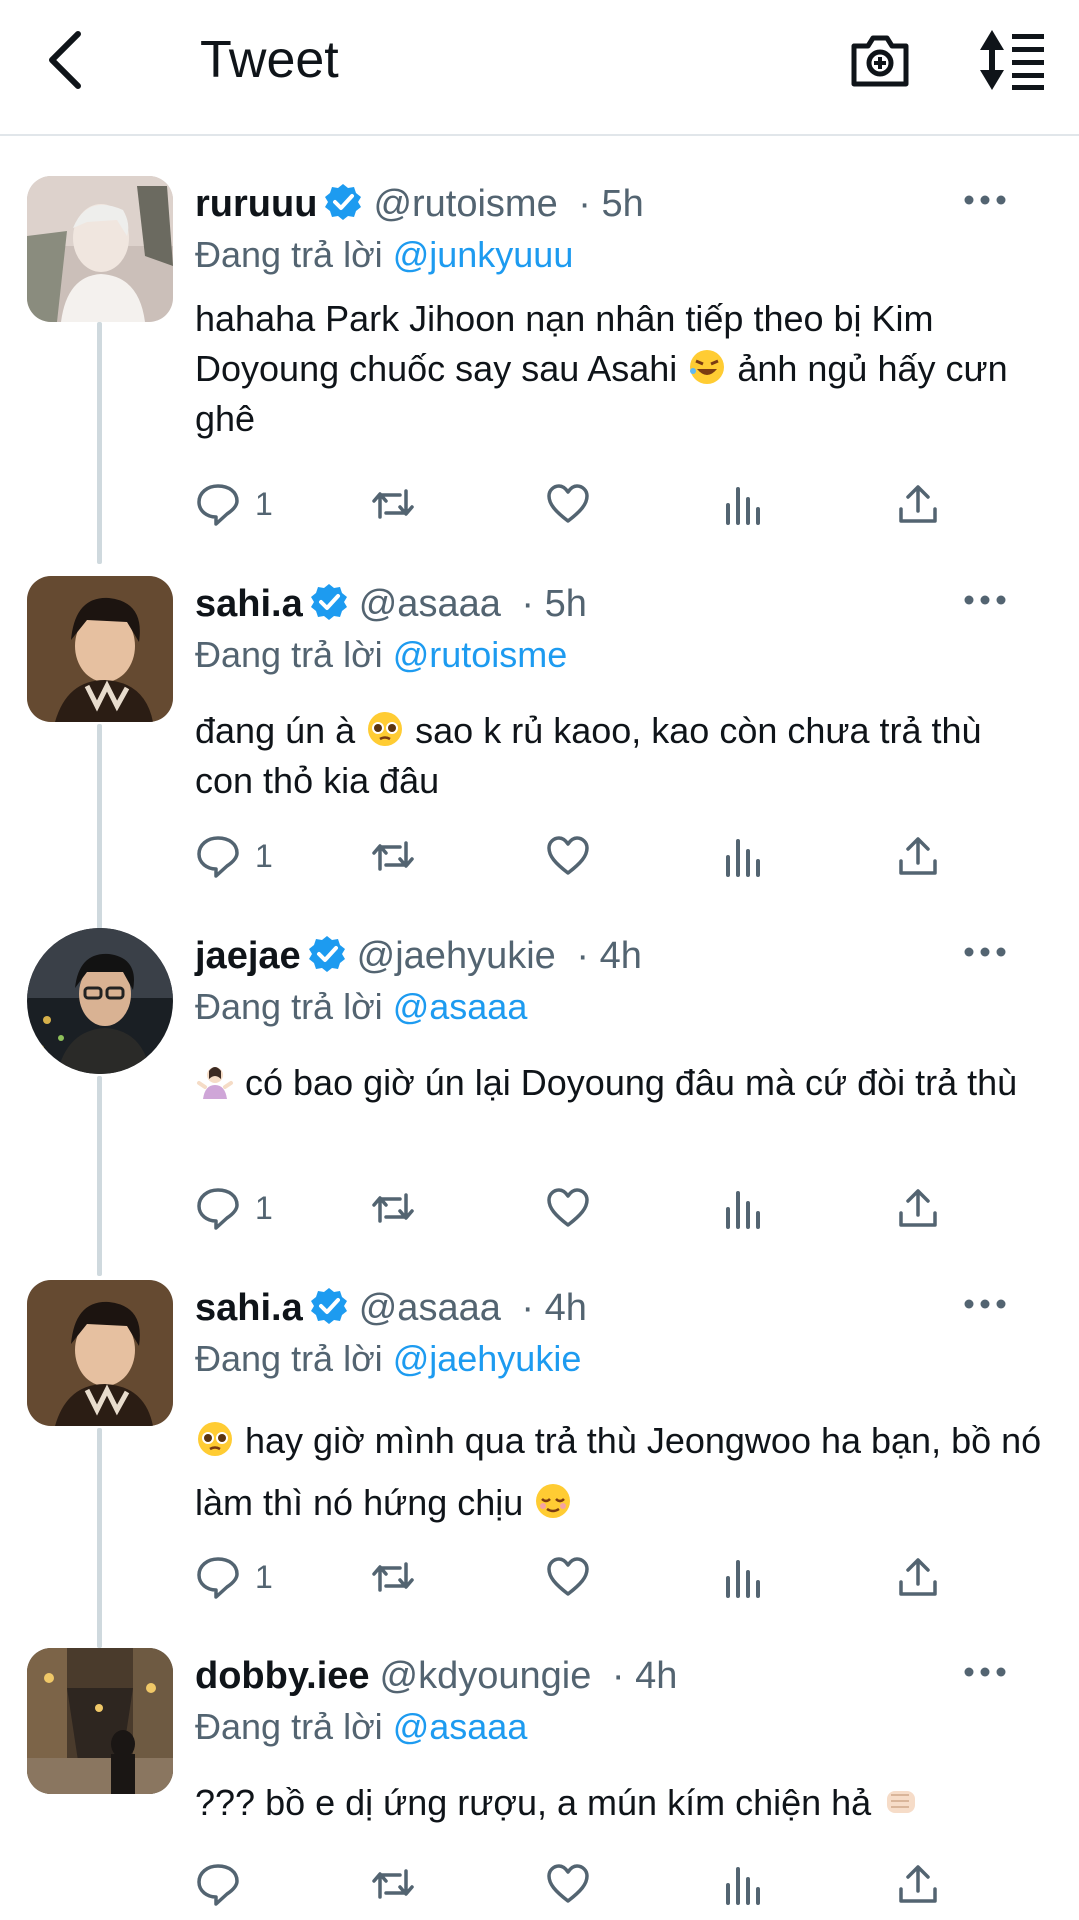 This screenshot has height=1920, width=1079. What do you see at coordinates (248, 956) in the screenshot?
I see `display-name: jaejae` at bounding box center [248, 956].